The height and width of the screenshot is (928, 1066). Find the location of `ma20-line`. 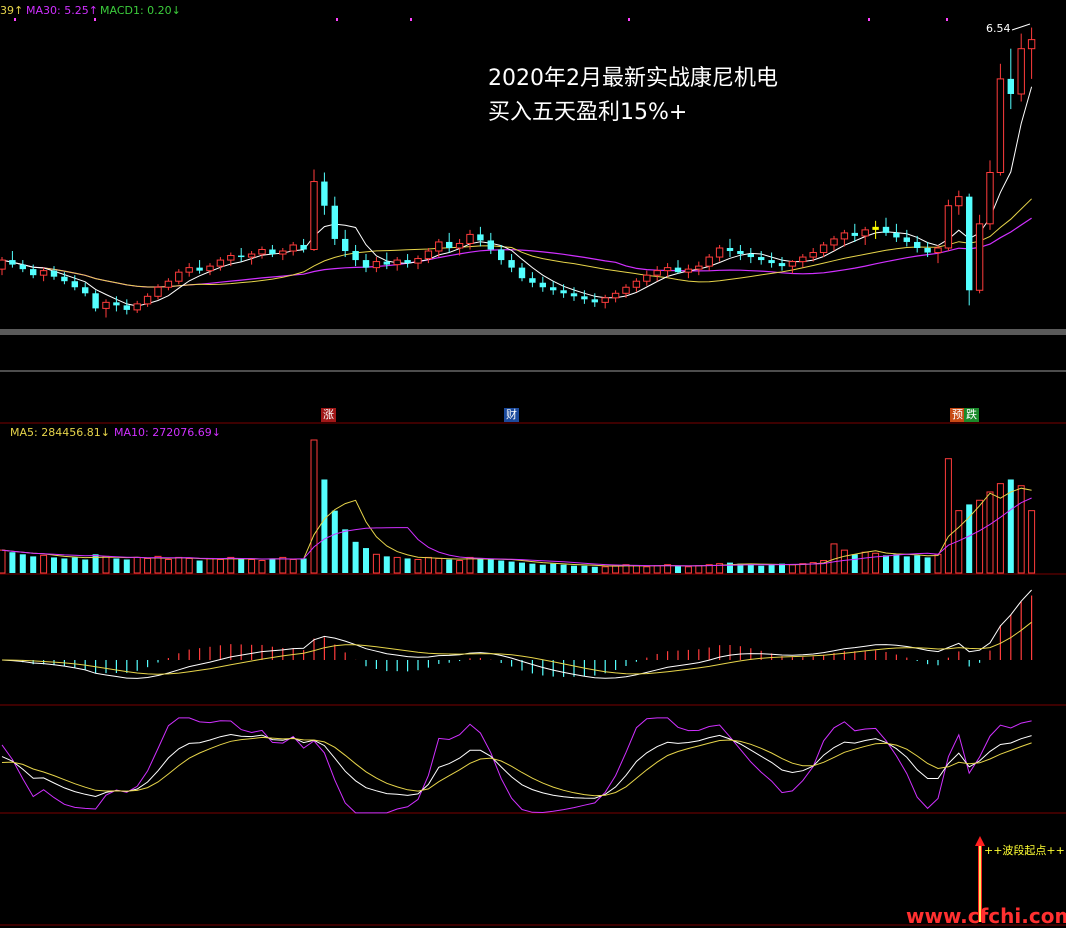

ma20-line is located at coordinates (516, 243).